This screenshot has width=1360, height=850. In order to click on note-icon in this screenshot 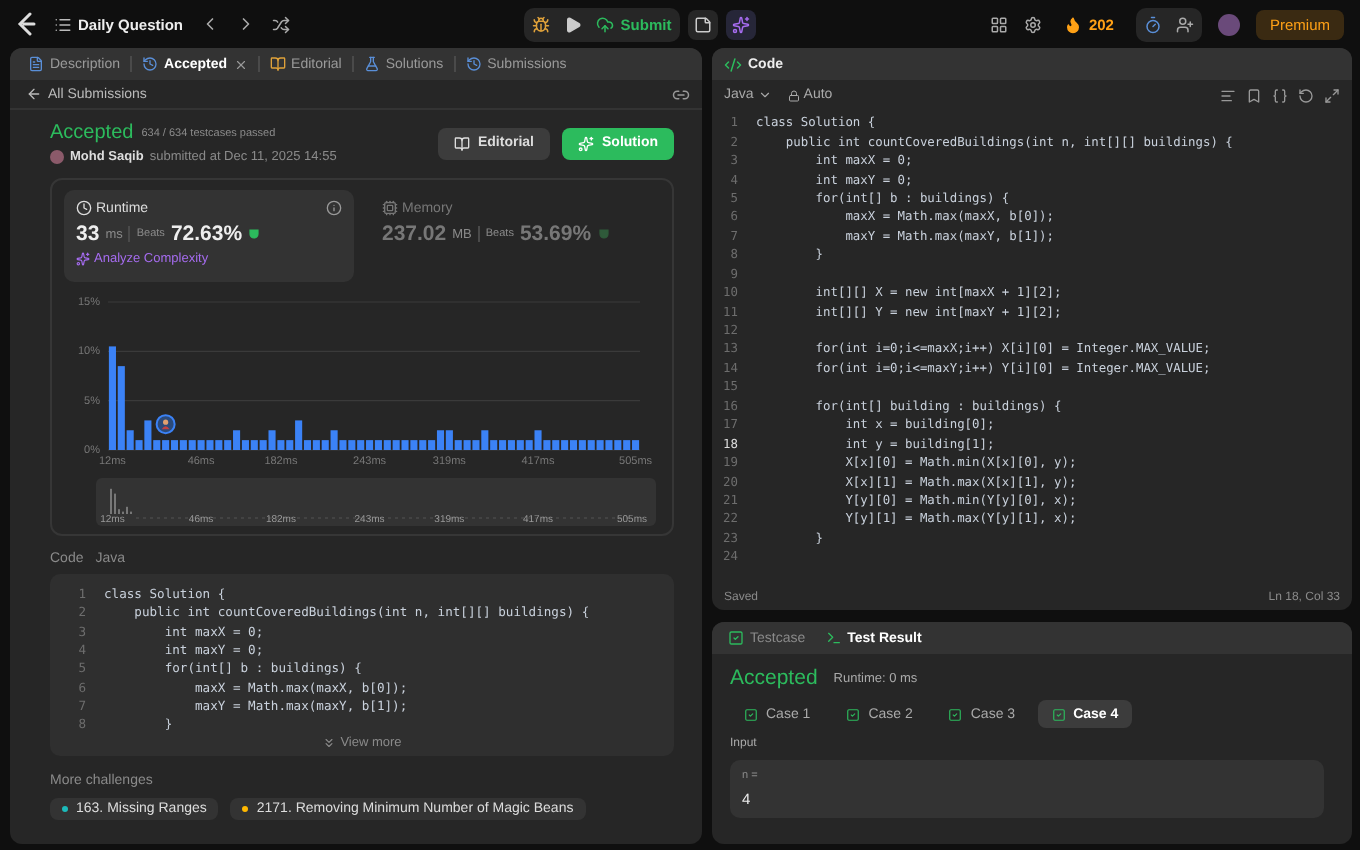, I will do `click(702, 24)`.